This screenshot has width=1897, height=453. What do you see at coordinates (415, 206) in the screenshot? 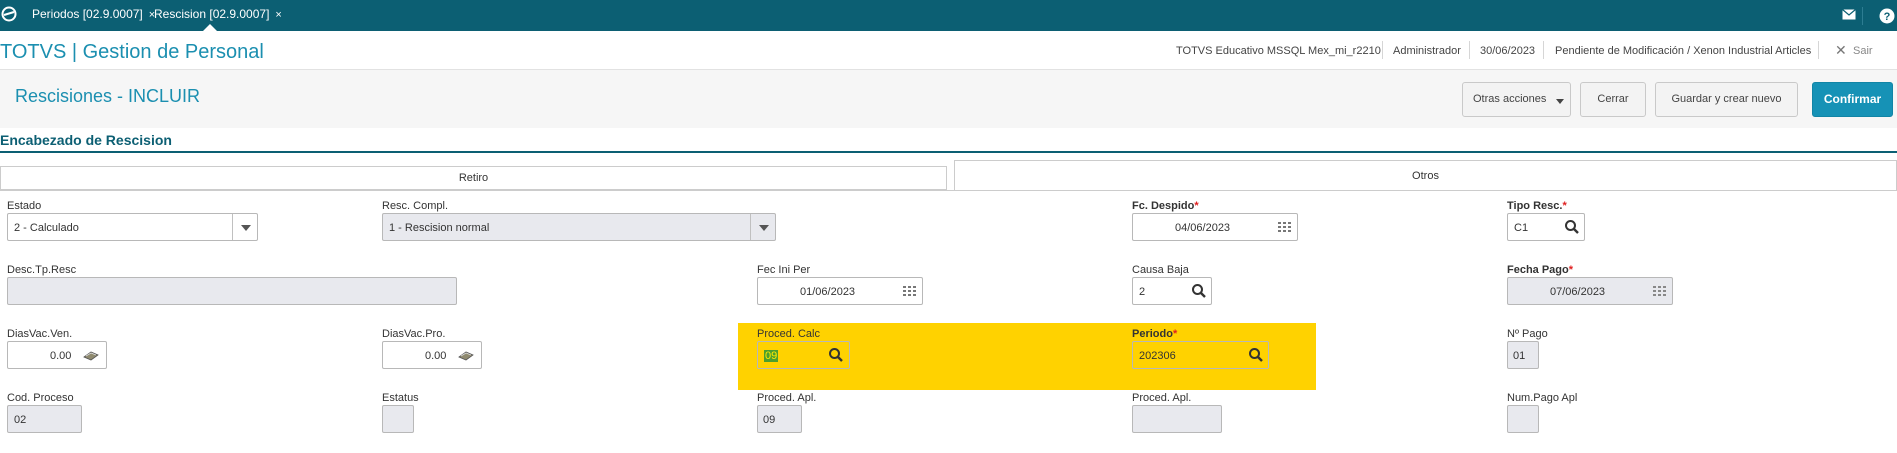
I see `resc-compl-label: Resc. Compl.` at bounding box center [415, 206].